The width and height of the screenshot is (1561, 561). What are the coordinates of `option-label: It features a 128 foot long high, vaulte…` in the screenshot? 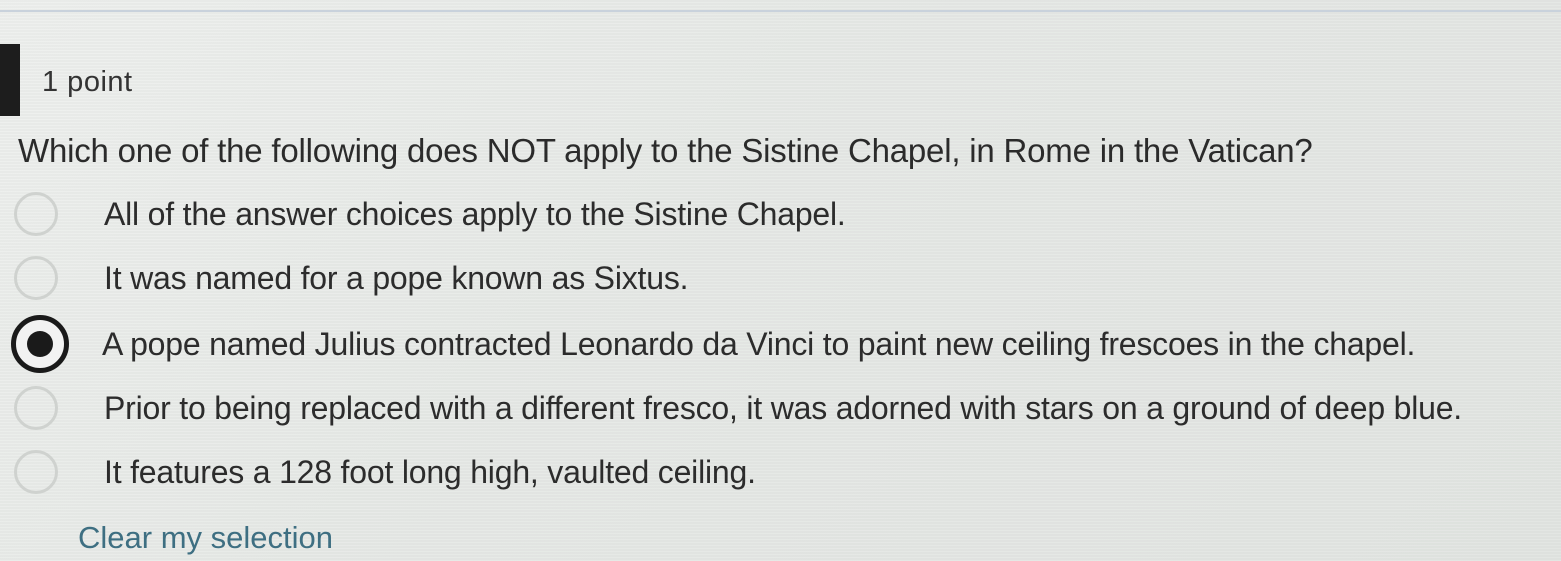 It's located at (430, 471).